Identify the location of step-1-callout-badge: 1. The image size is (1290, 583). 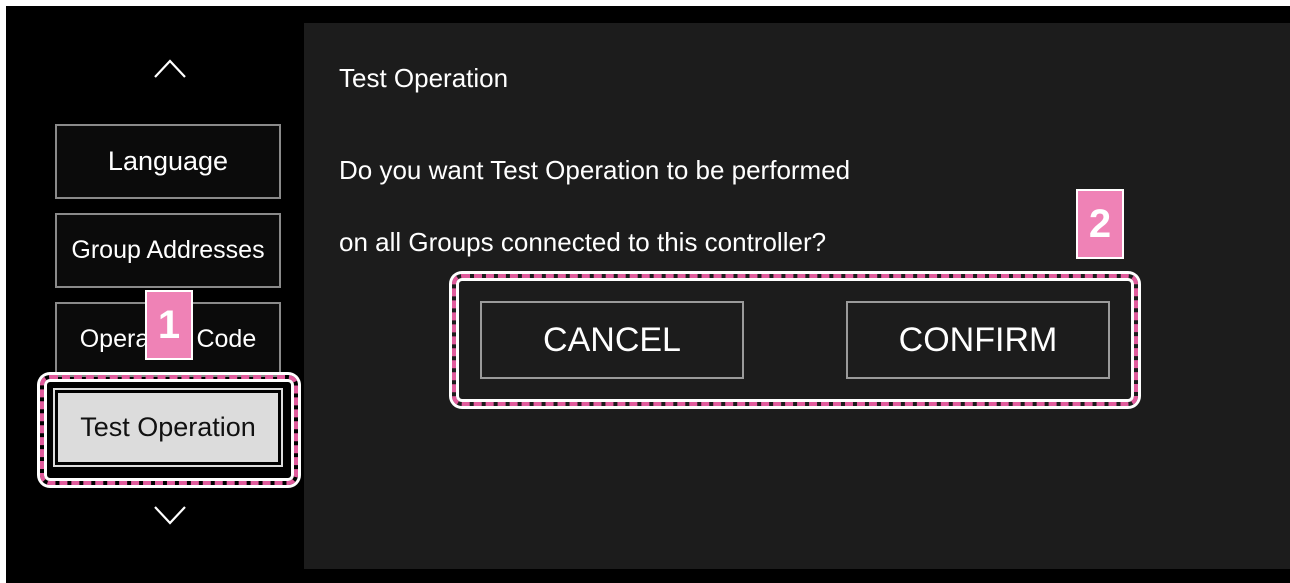
(169, 325).